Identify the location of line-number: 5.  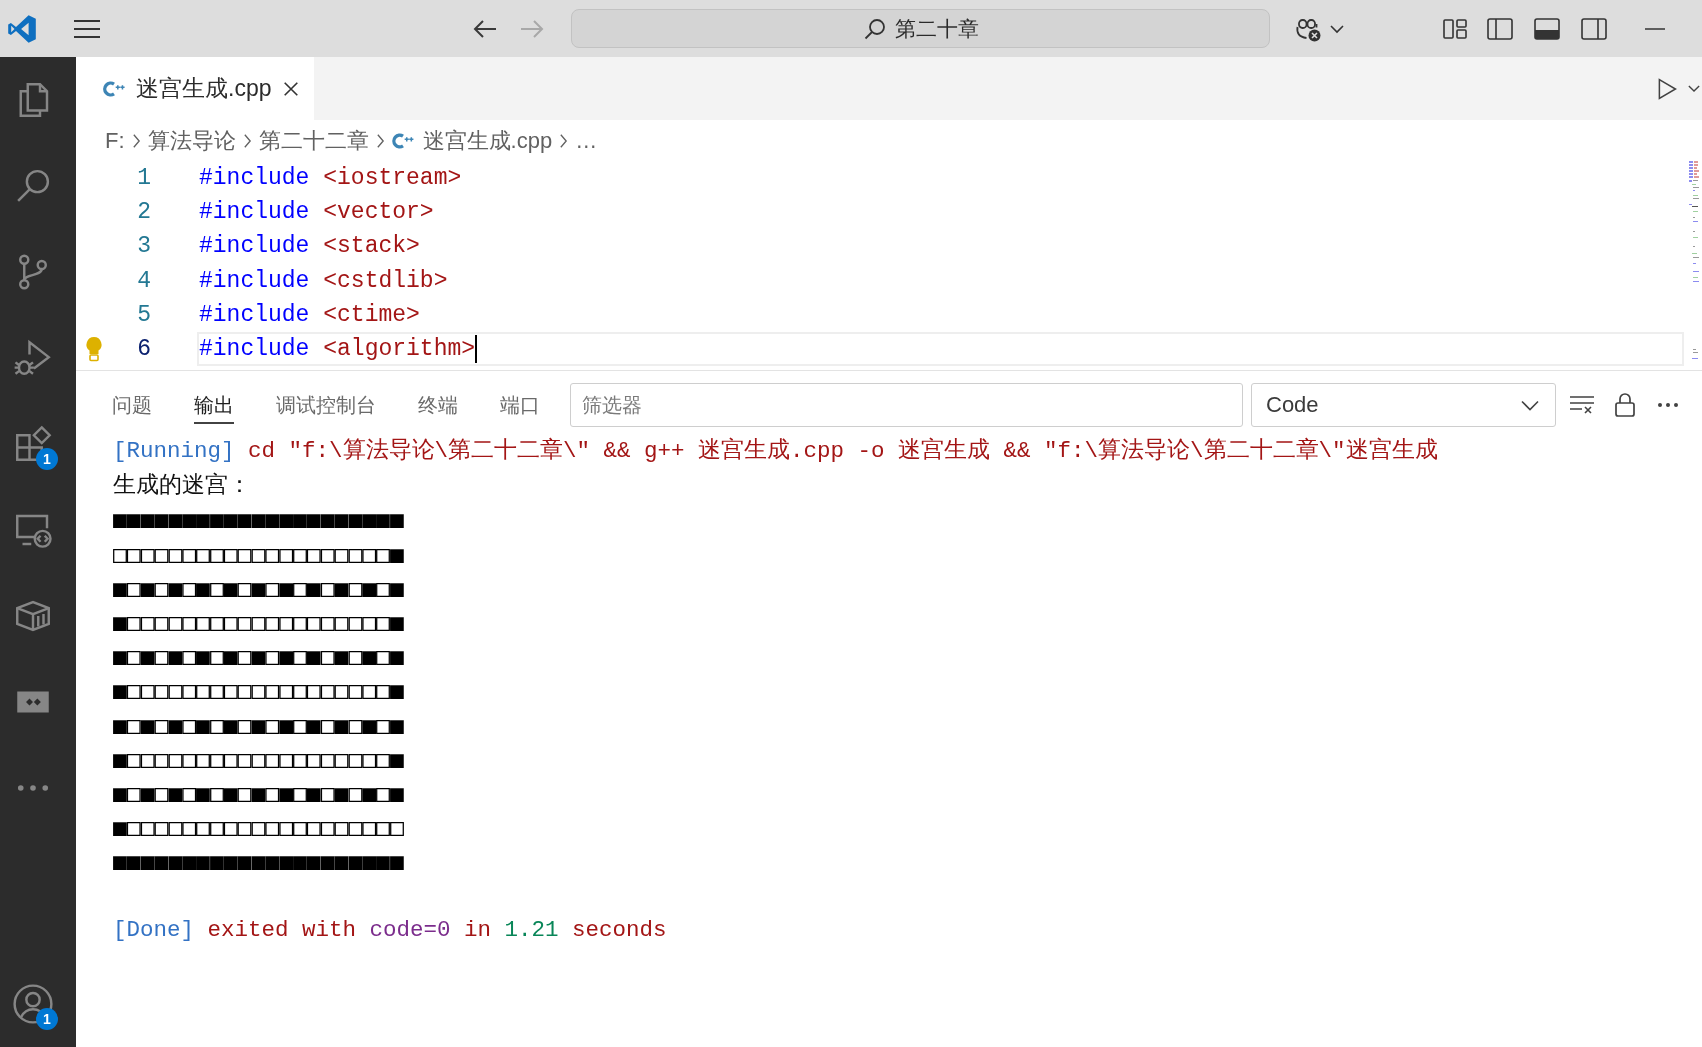
(144, 314).